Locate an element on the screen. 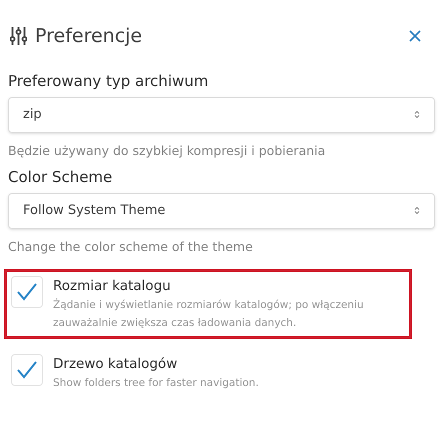 The height and width of the screenshot is (443, 443). option-title: Rozmiar katalogu is located at coordinates (112, 286).